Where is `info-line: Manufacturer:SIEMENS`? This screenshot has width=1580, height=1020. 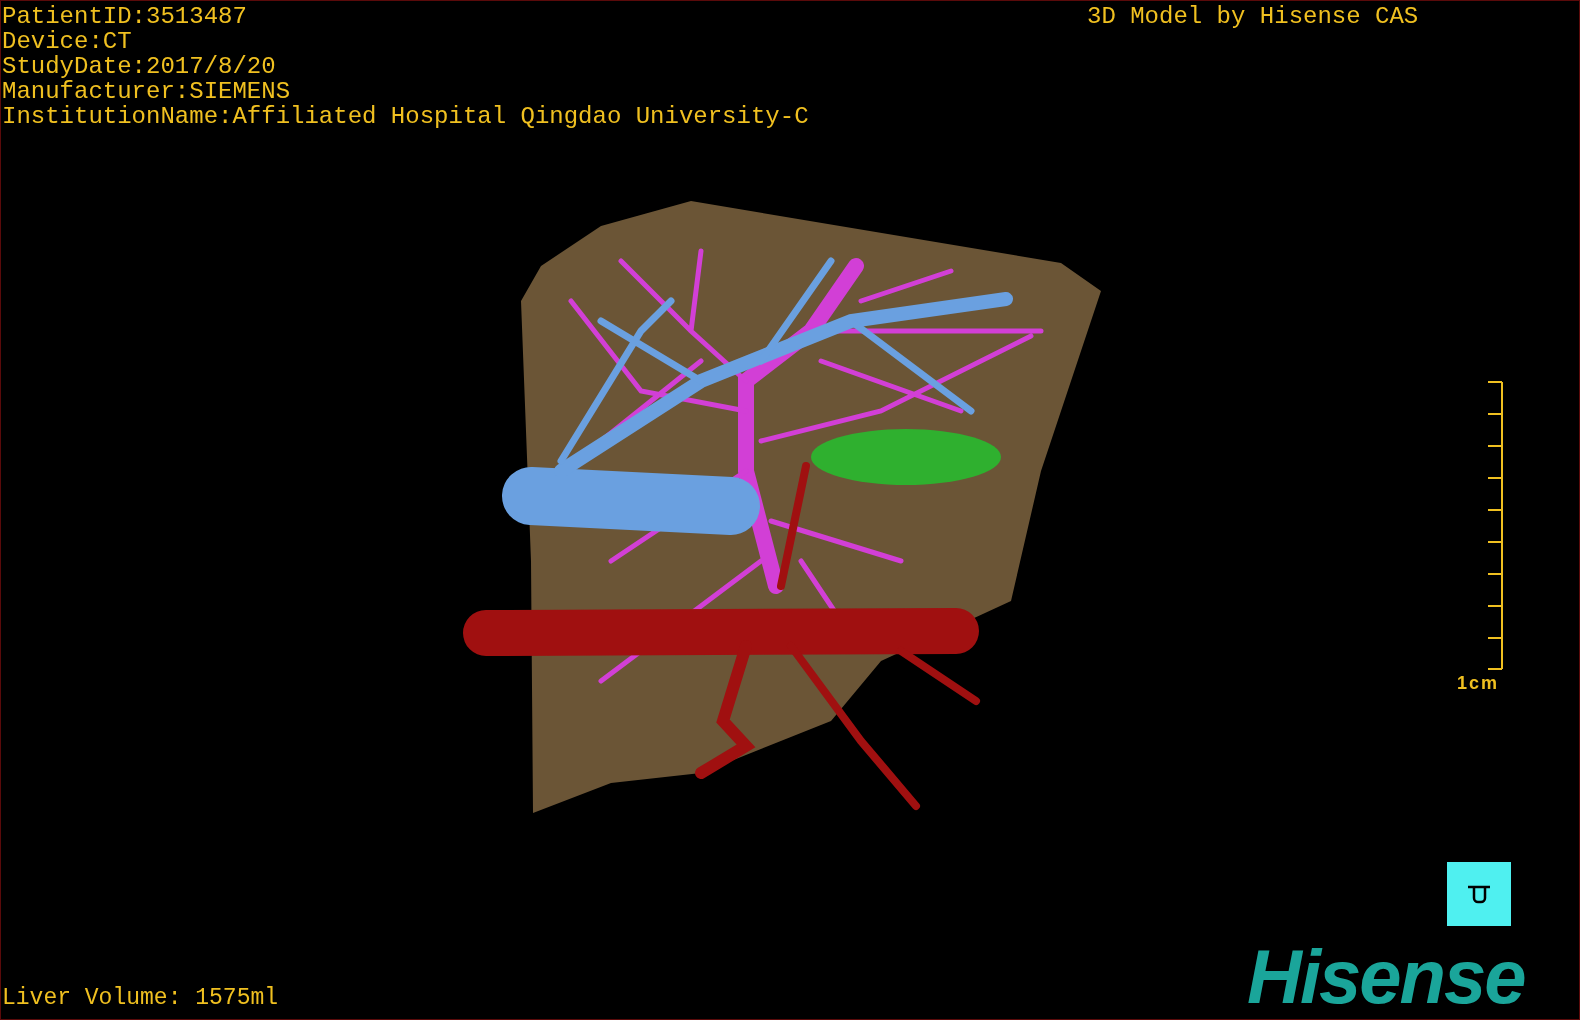 info-line: Manufacturer:SIEMENS is located at coordinates (147, 91).